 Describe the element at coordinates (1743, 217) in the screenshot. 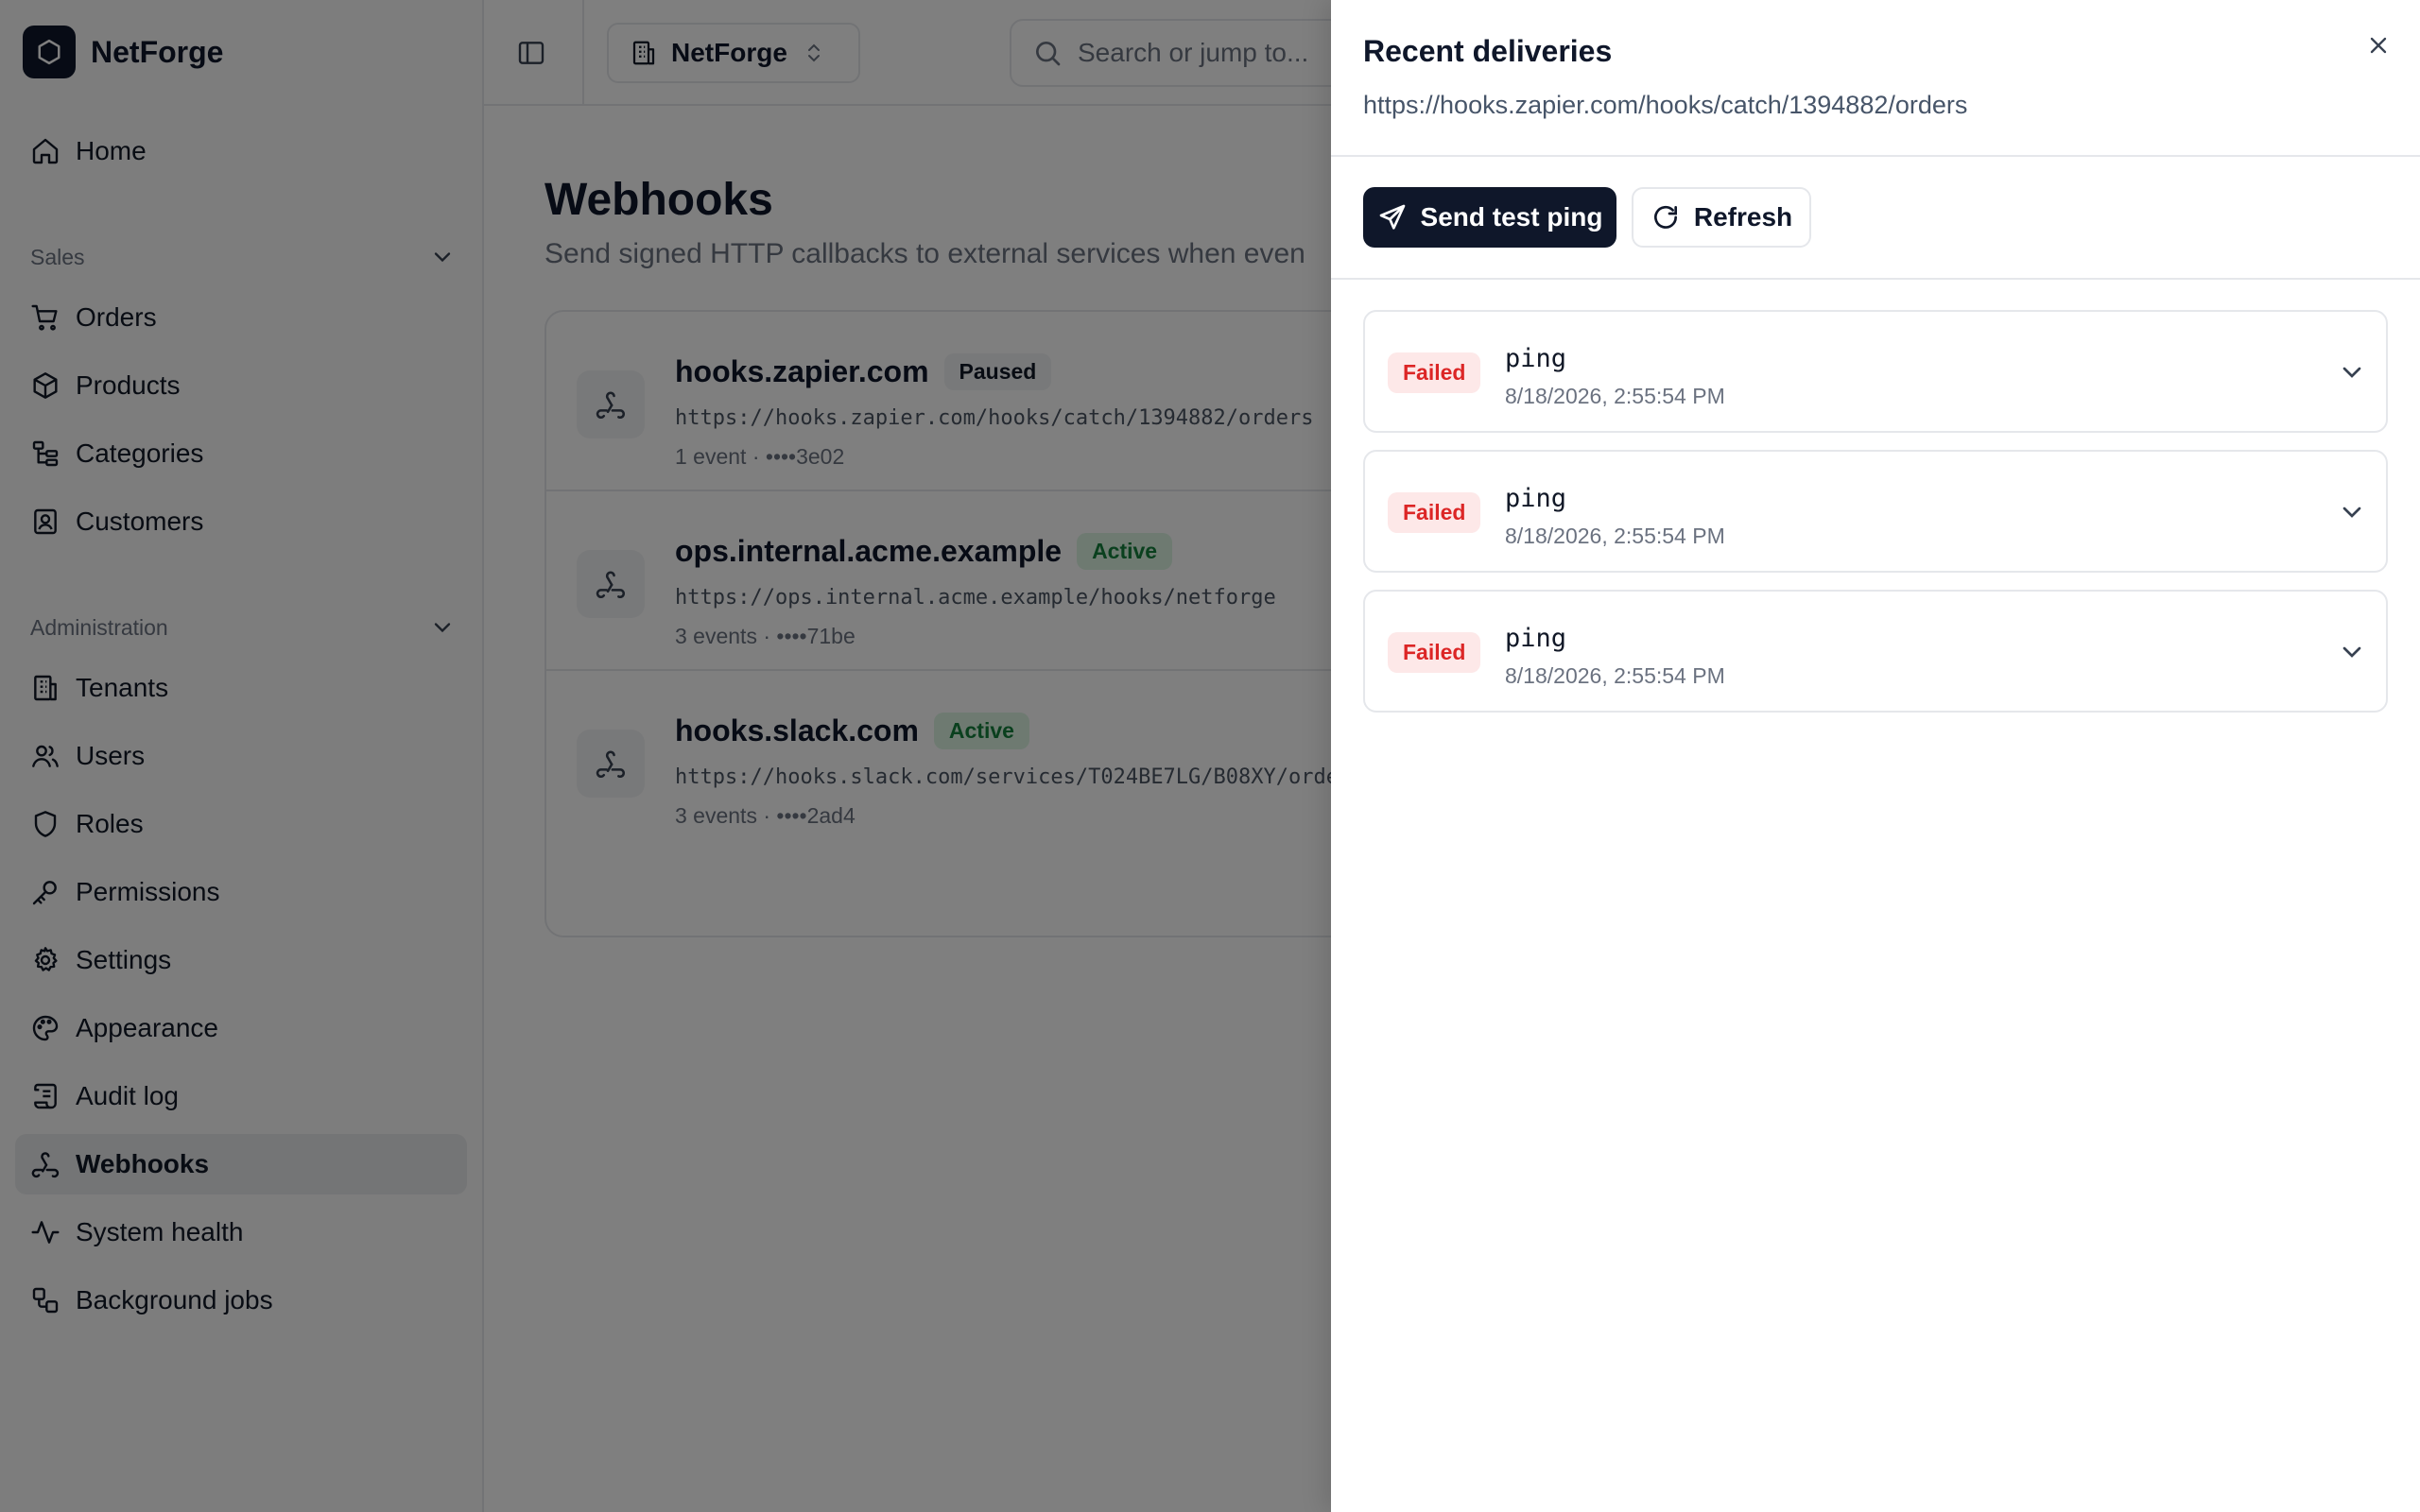

I see `button-label: Refresh` at that location.